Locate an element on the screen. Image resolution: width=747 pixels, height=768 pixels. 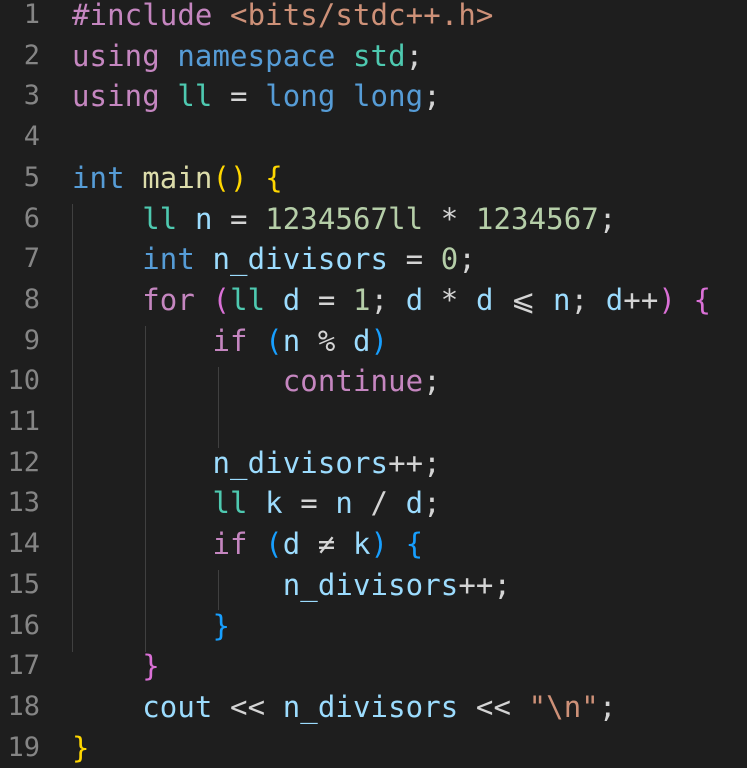
code-line: 18 cout << n_divisors << "\n"; is located at coordinates (373, 707).